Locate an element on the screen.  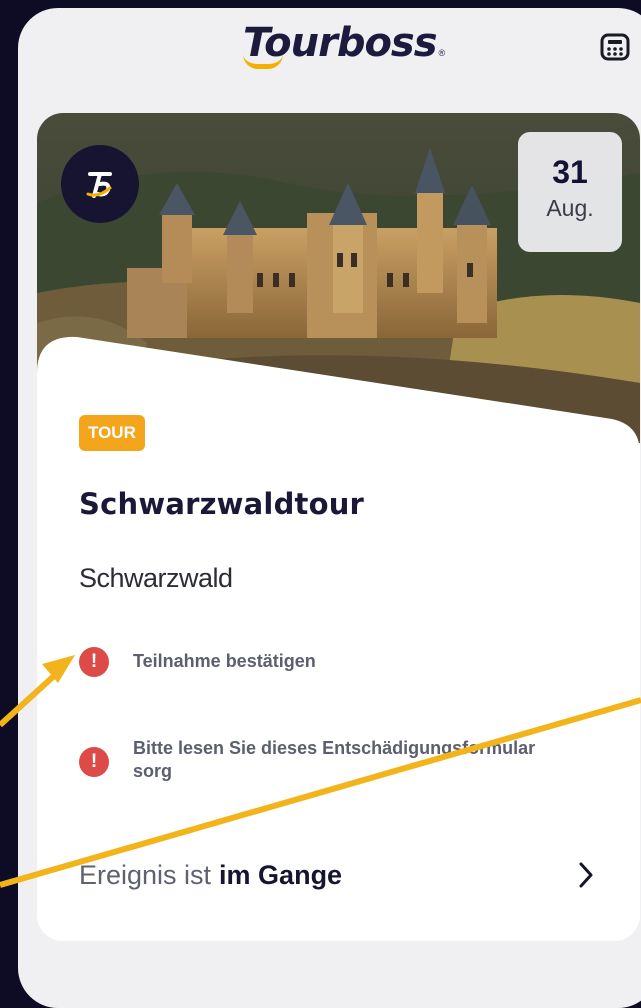
registered-mark: ® is located at coordinates (442, 53).